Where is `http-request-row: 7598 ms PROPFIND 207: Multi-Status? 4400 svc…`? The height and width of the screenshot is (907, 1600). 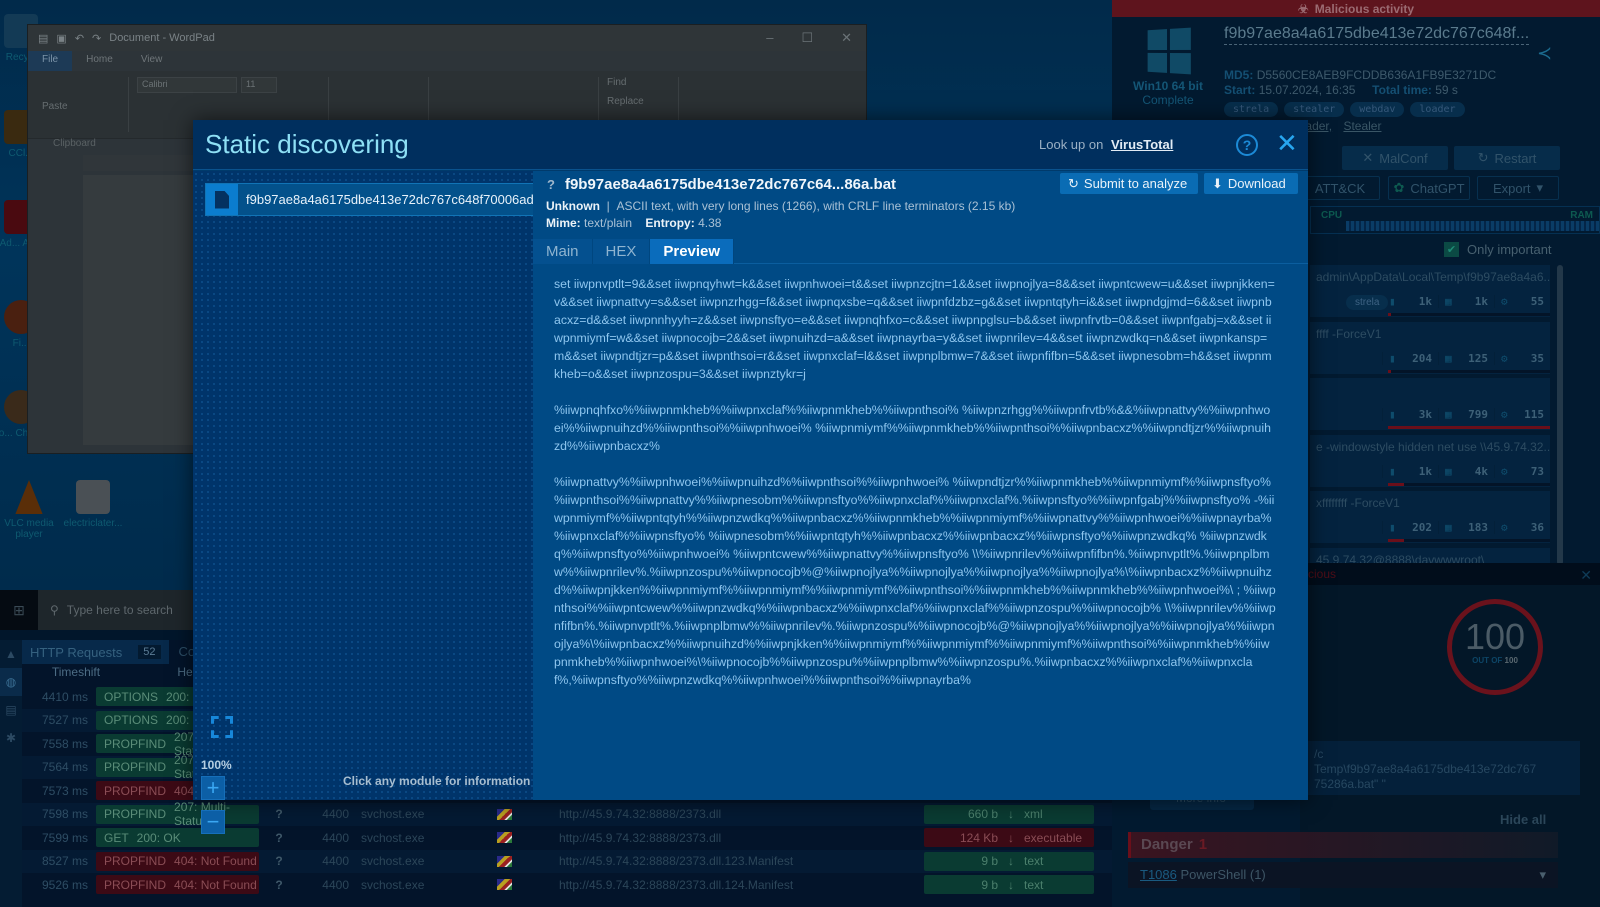 http-request-row: 7598 ms PROPFIND 207: Multi-Status? 4400 svc… is located at coordinates (567, 814).